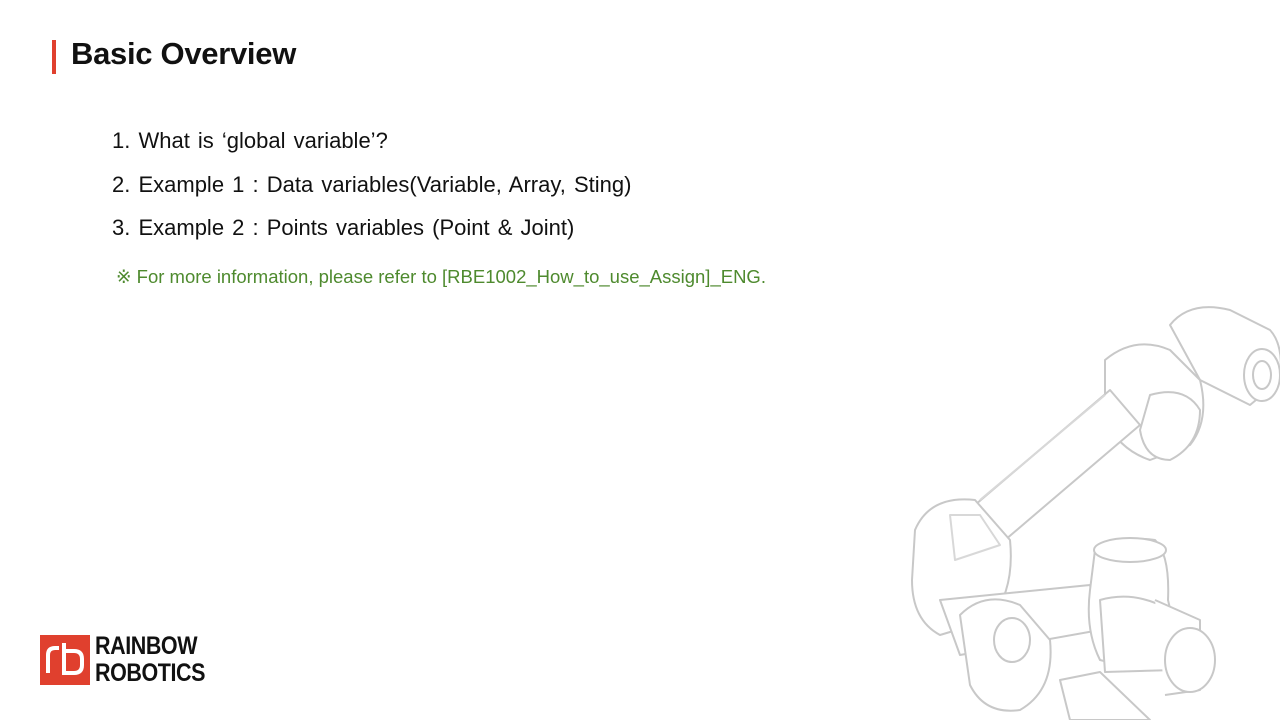 This screenshot has width=1280, height=720. I want to click on logo-line-2: ROBOTICS, so click(150, 673).